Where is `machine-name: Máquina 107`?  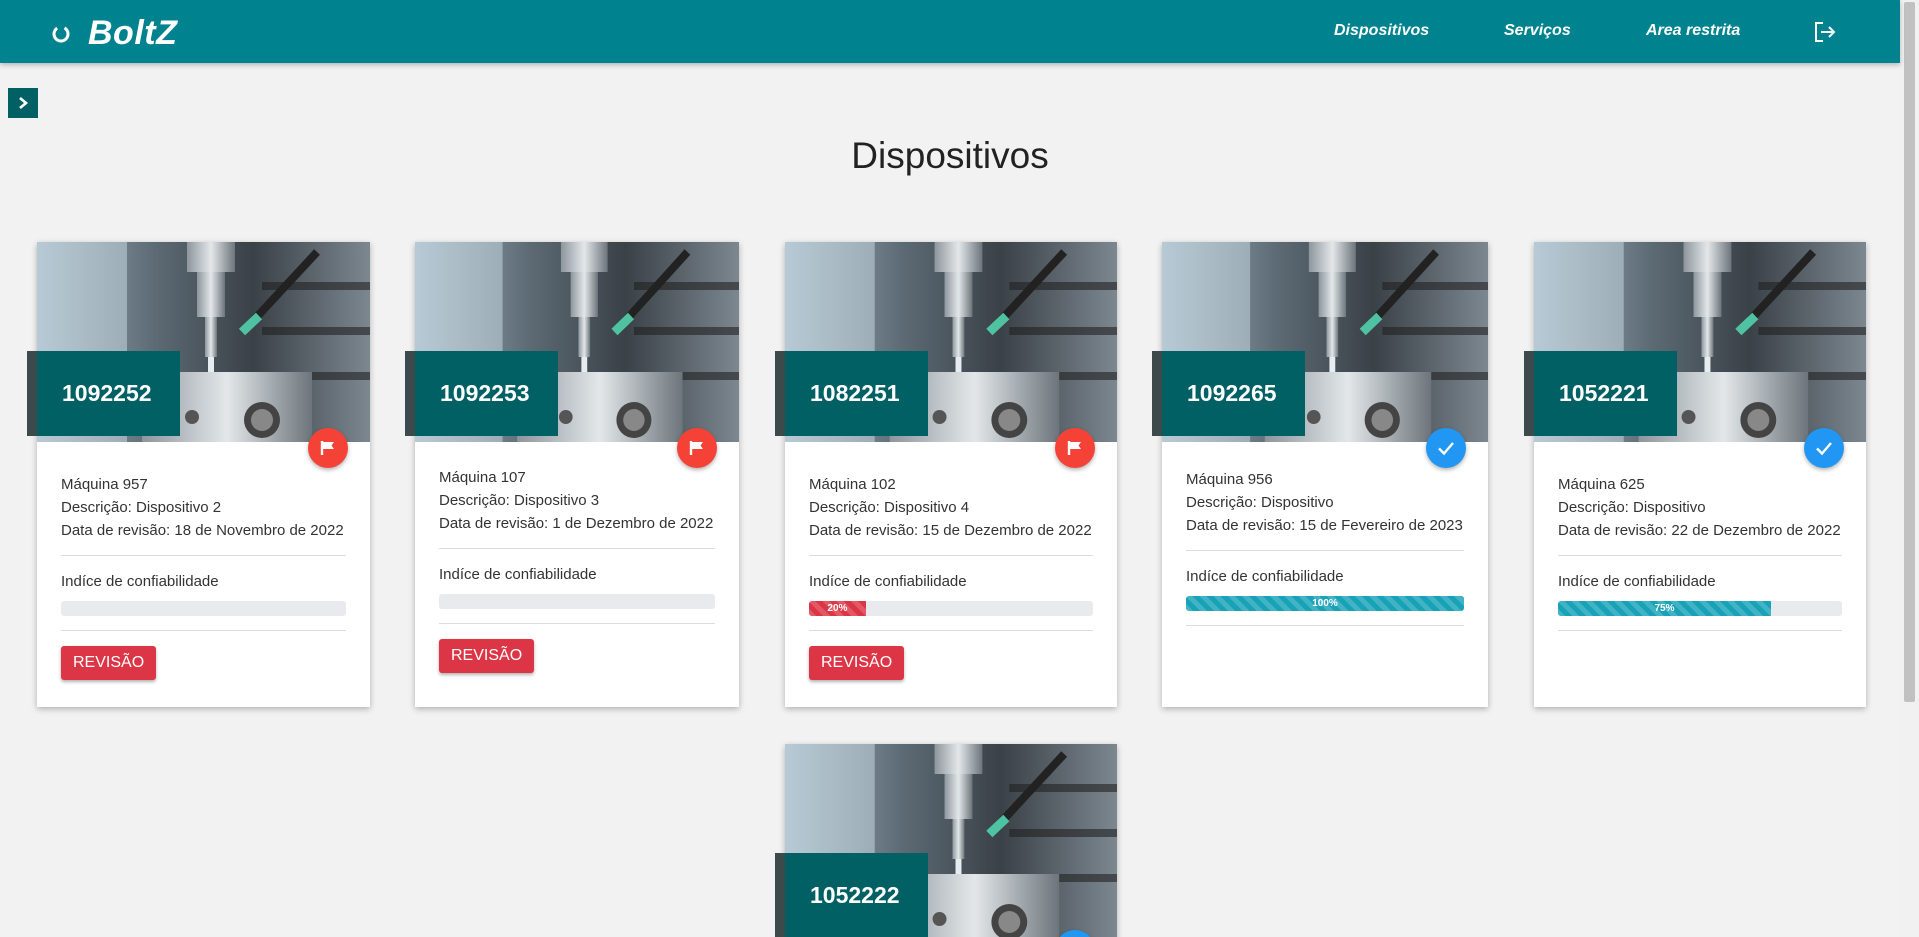 machine-name: Máquina 107 is located at coordinates (482, 477).